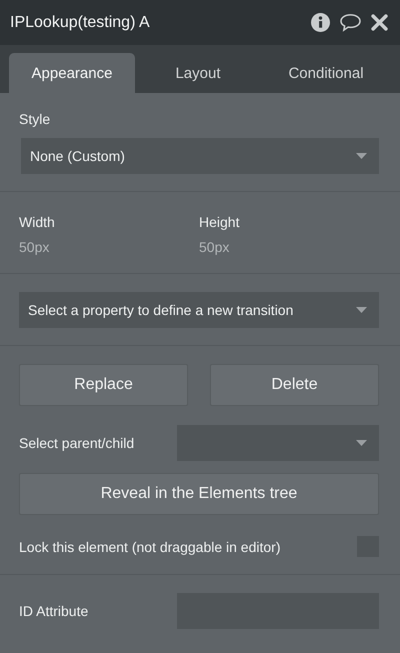  What do you see at coordinates (199, 494) in the screenshot?
I see `reveal-button: Reveal in the Elements tree` at bounding box center [199, 494].